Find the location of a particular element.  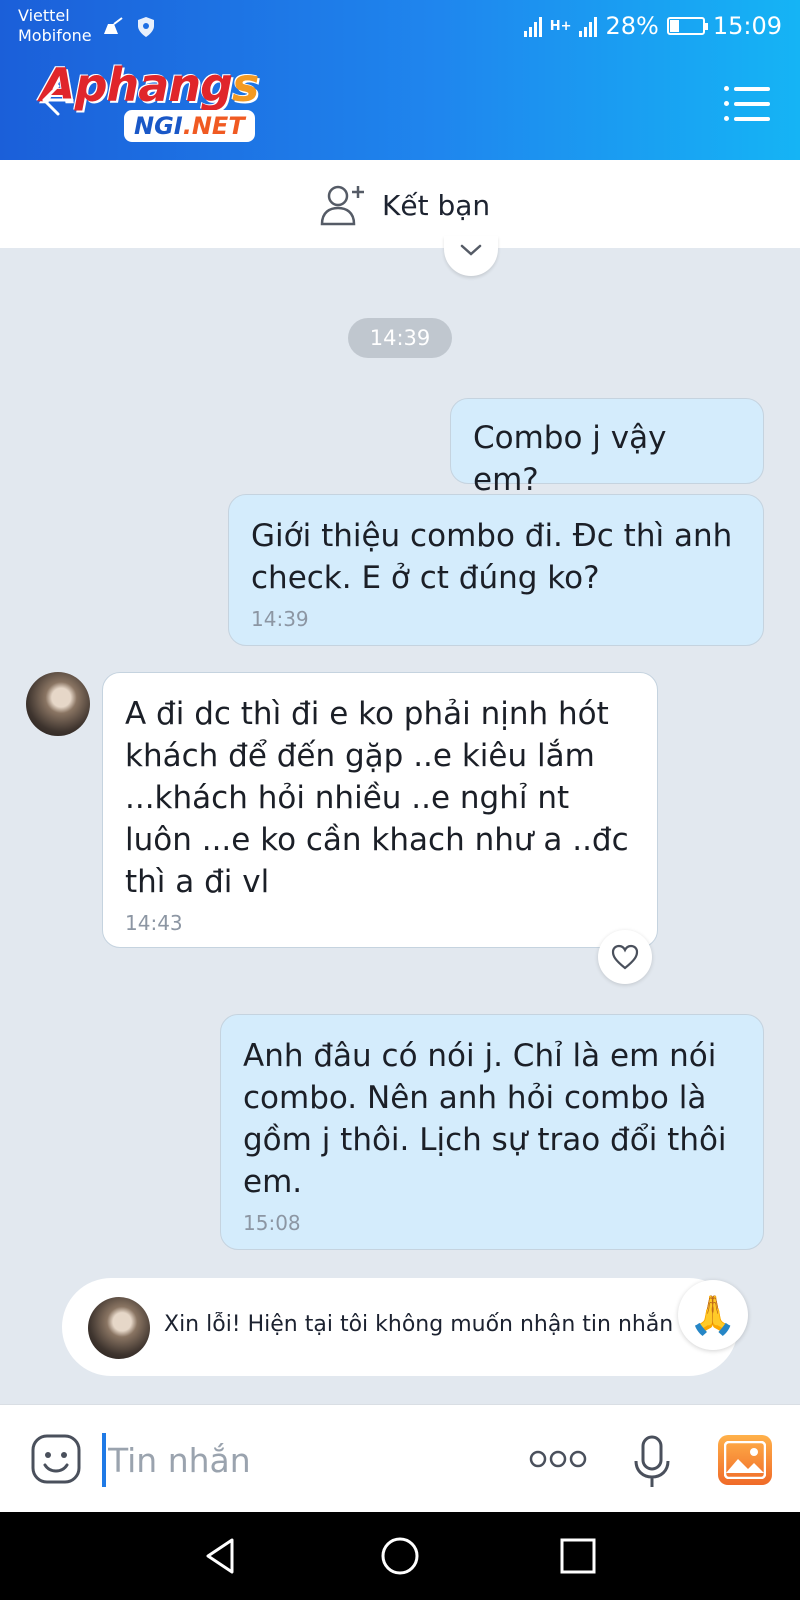

message-text: Combo j vậy em? is located at coordinates (570, 459).